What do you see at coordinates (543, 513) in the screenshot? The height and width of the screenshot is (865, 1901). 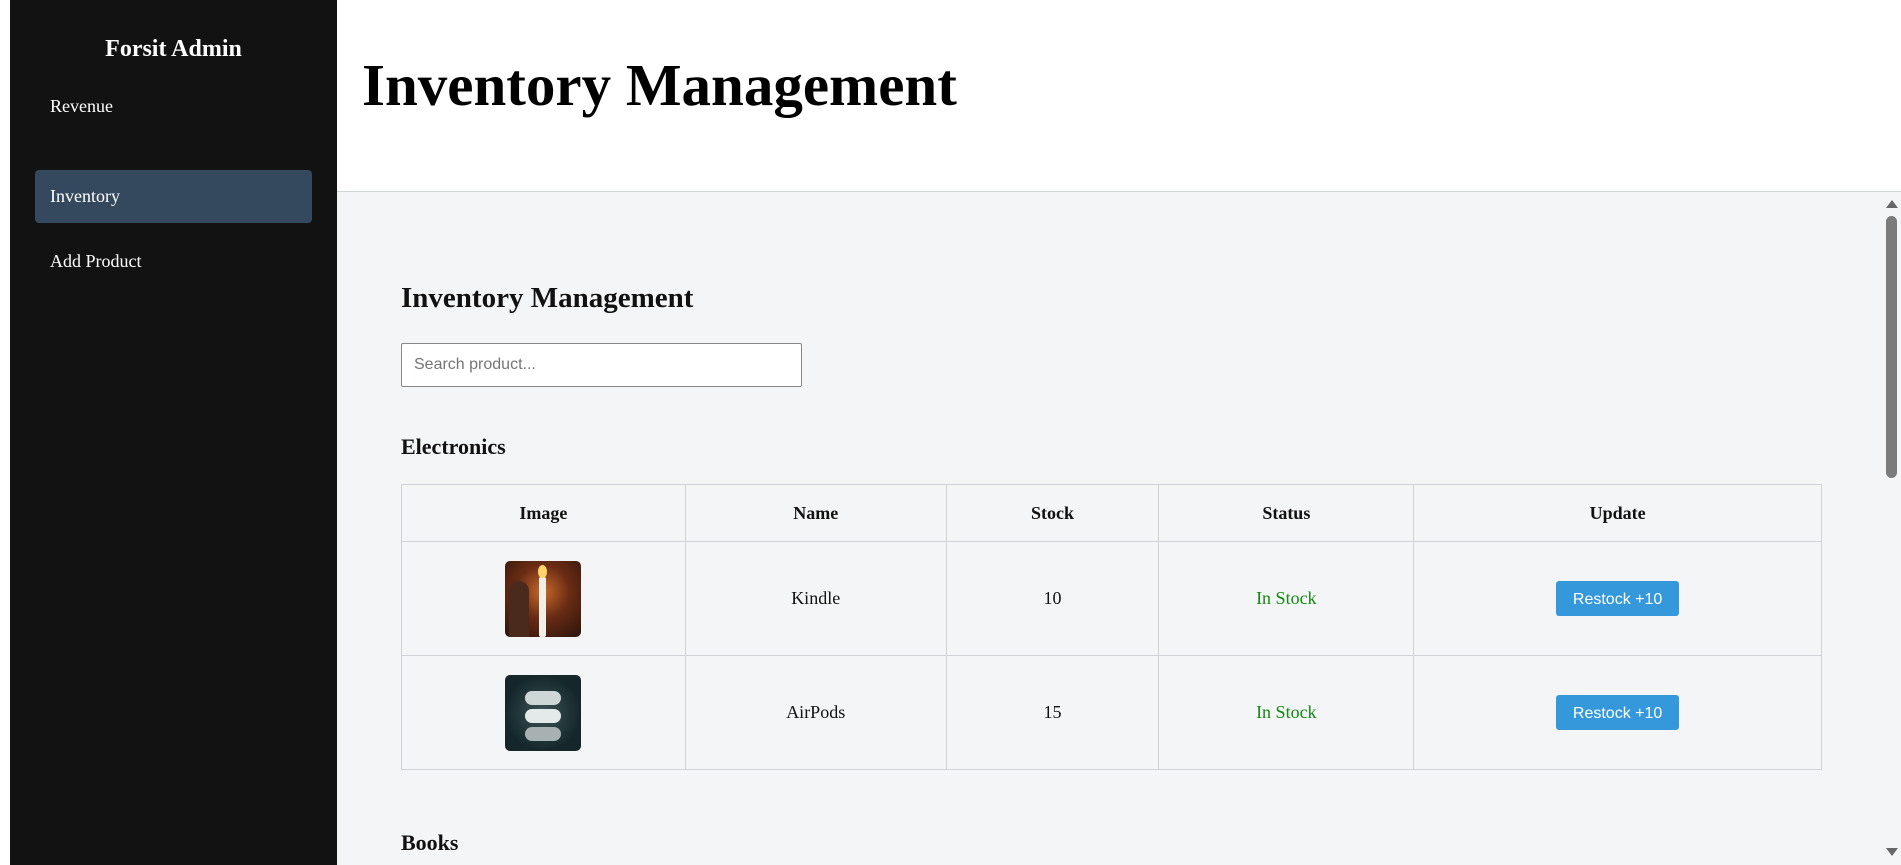 I see `column-header-image: Image` at bounding box center [543, 513].